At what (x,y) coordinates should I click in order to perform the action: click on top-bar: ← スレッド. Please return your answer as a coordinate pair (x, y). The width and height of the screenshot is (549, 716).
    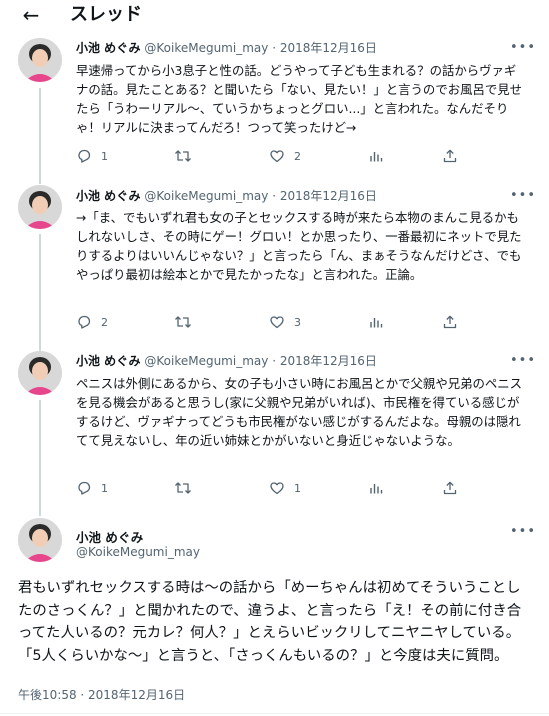
    Looking at the image, I should click on (274, 17).